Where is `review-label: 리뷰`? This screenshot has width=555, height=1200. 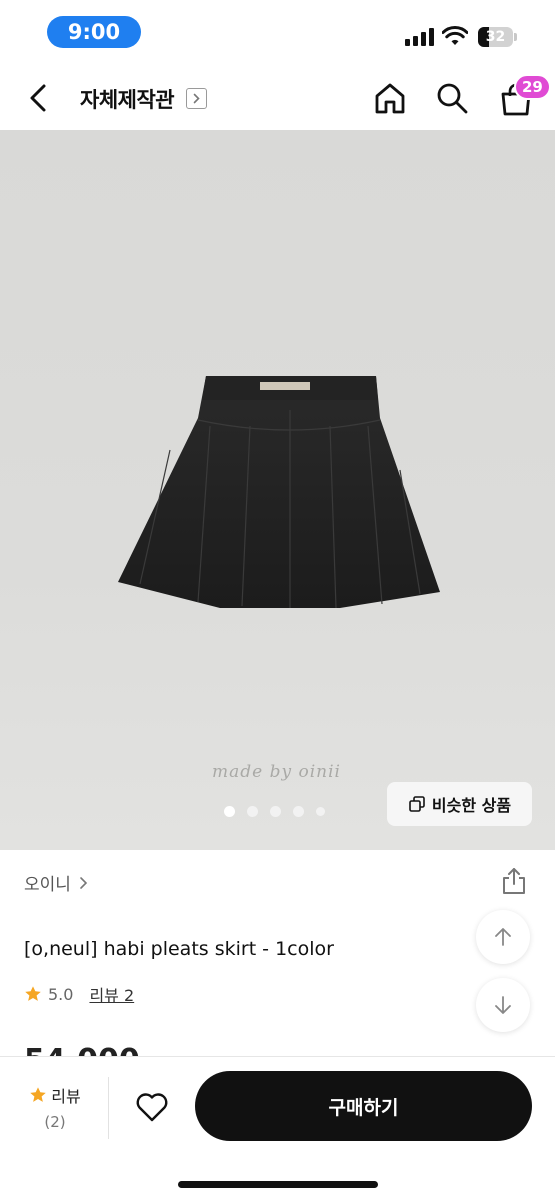
review-label: 리뷰 is located at coordinates (66, 1096).